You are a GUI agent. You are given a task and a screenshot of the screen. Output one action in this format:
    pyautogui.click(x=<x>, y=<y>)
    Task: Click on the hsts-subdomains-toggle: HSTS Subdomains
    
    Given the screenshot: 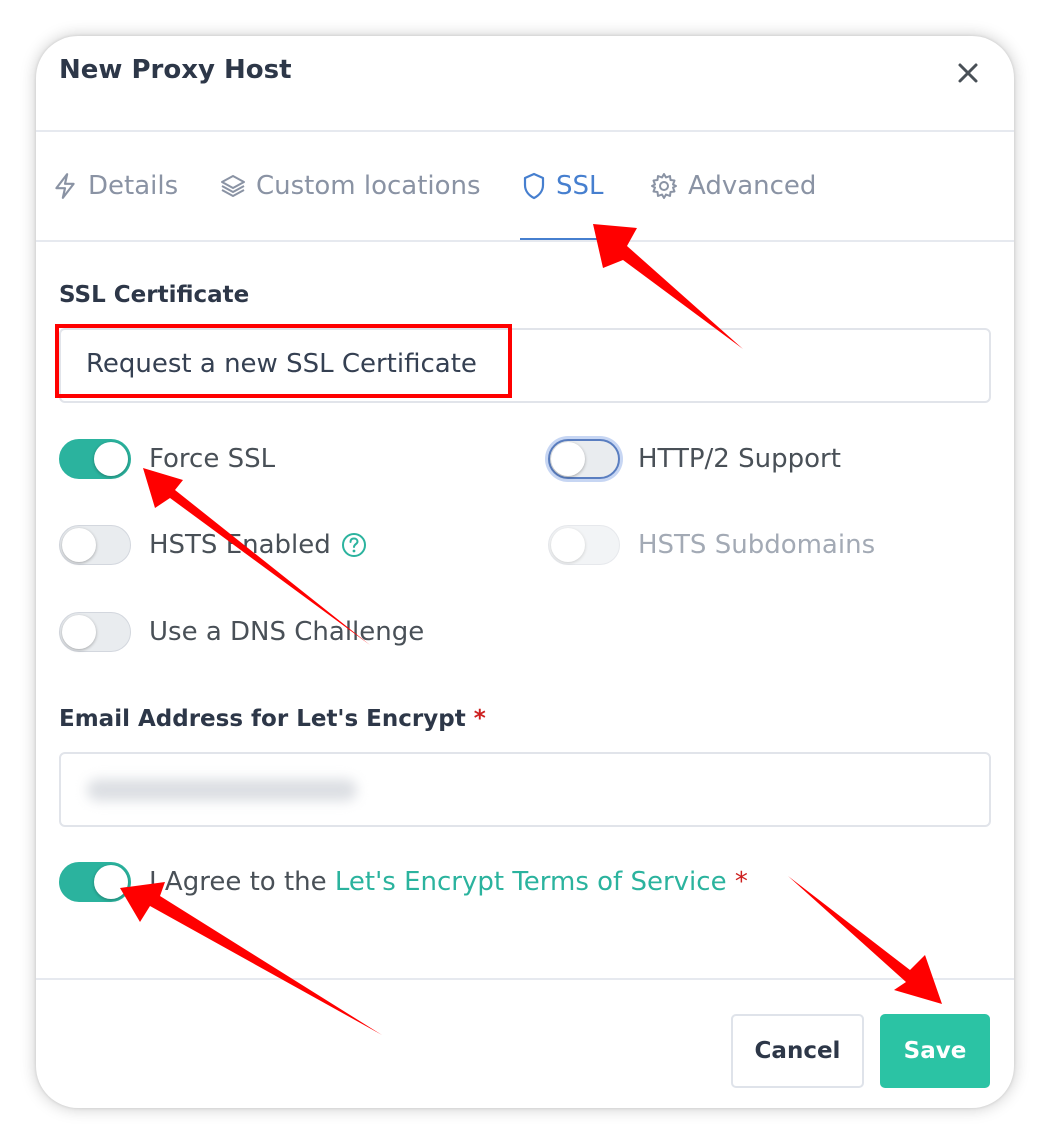 What is the action you would take?
    pyautogui.click(x=711, y=545)
    